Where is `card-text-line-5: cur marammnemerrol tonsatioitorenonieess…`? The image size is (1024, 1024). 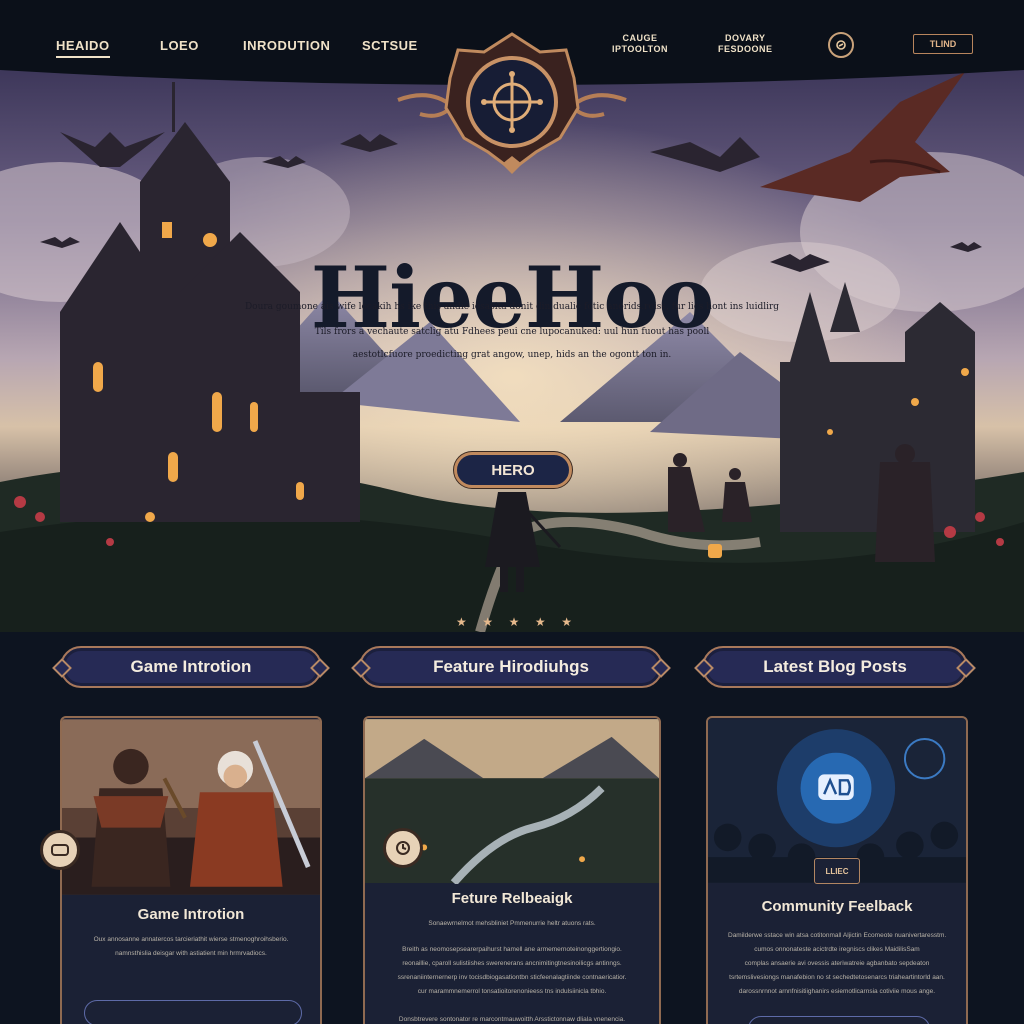 card-text-line-5: cur marammnemerrol tonsatioitorenonieess… is located at coordinates (512, 991).